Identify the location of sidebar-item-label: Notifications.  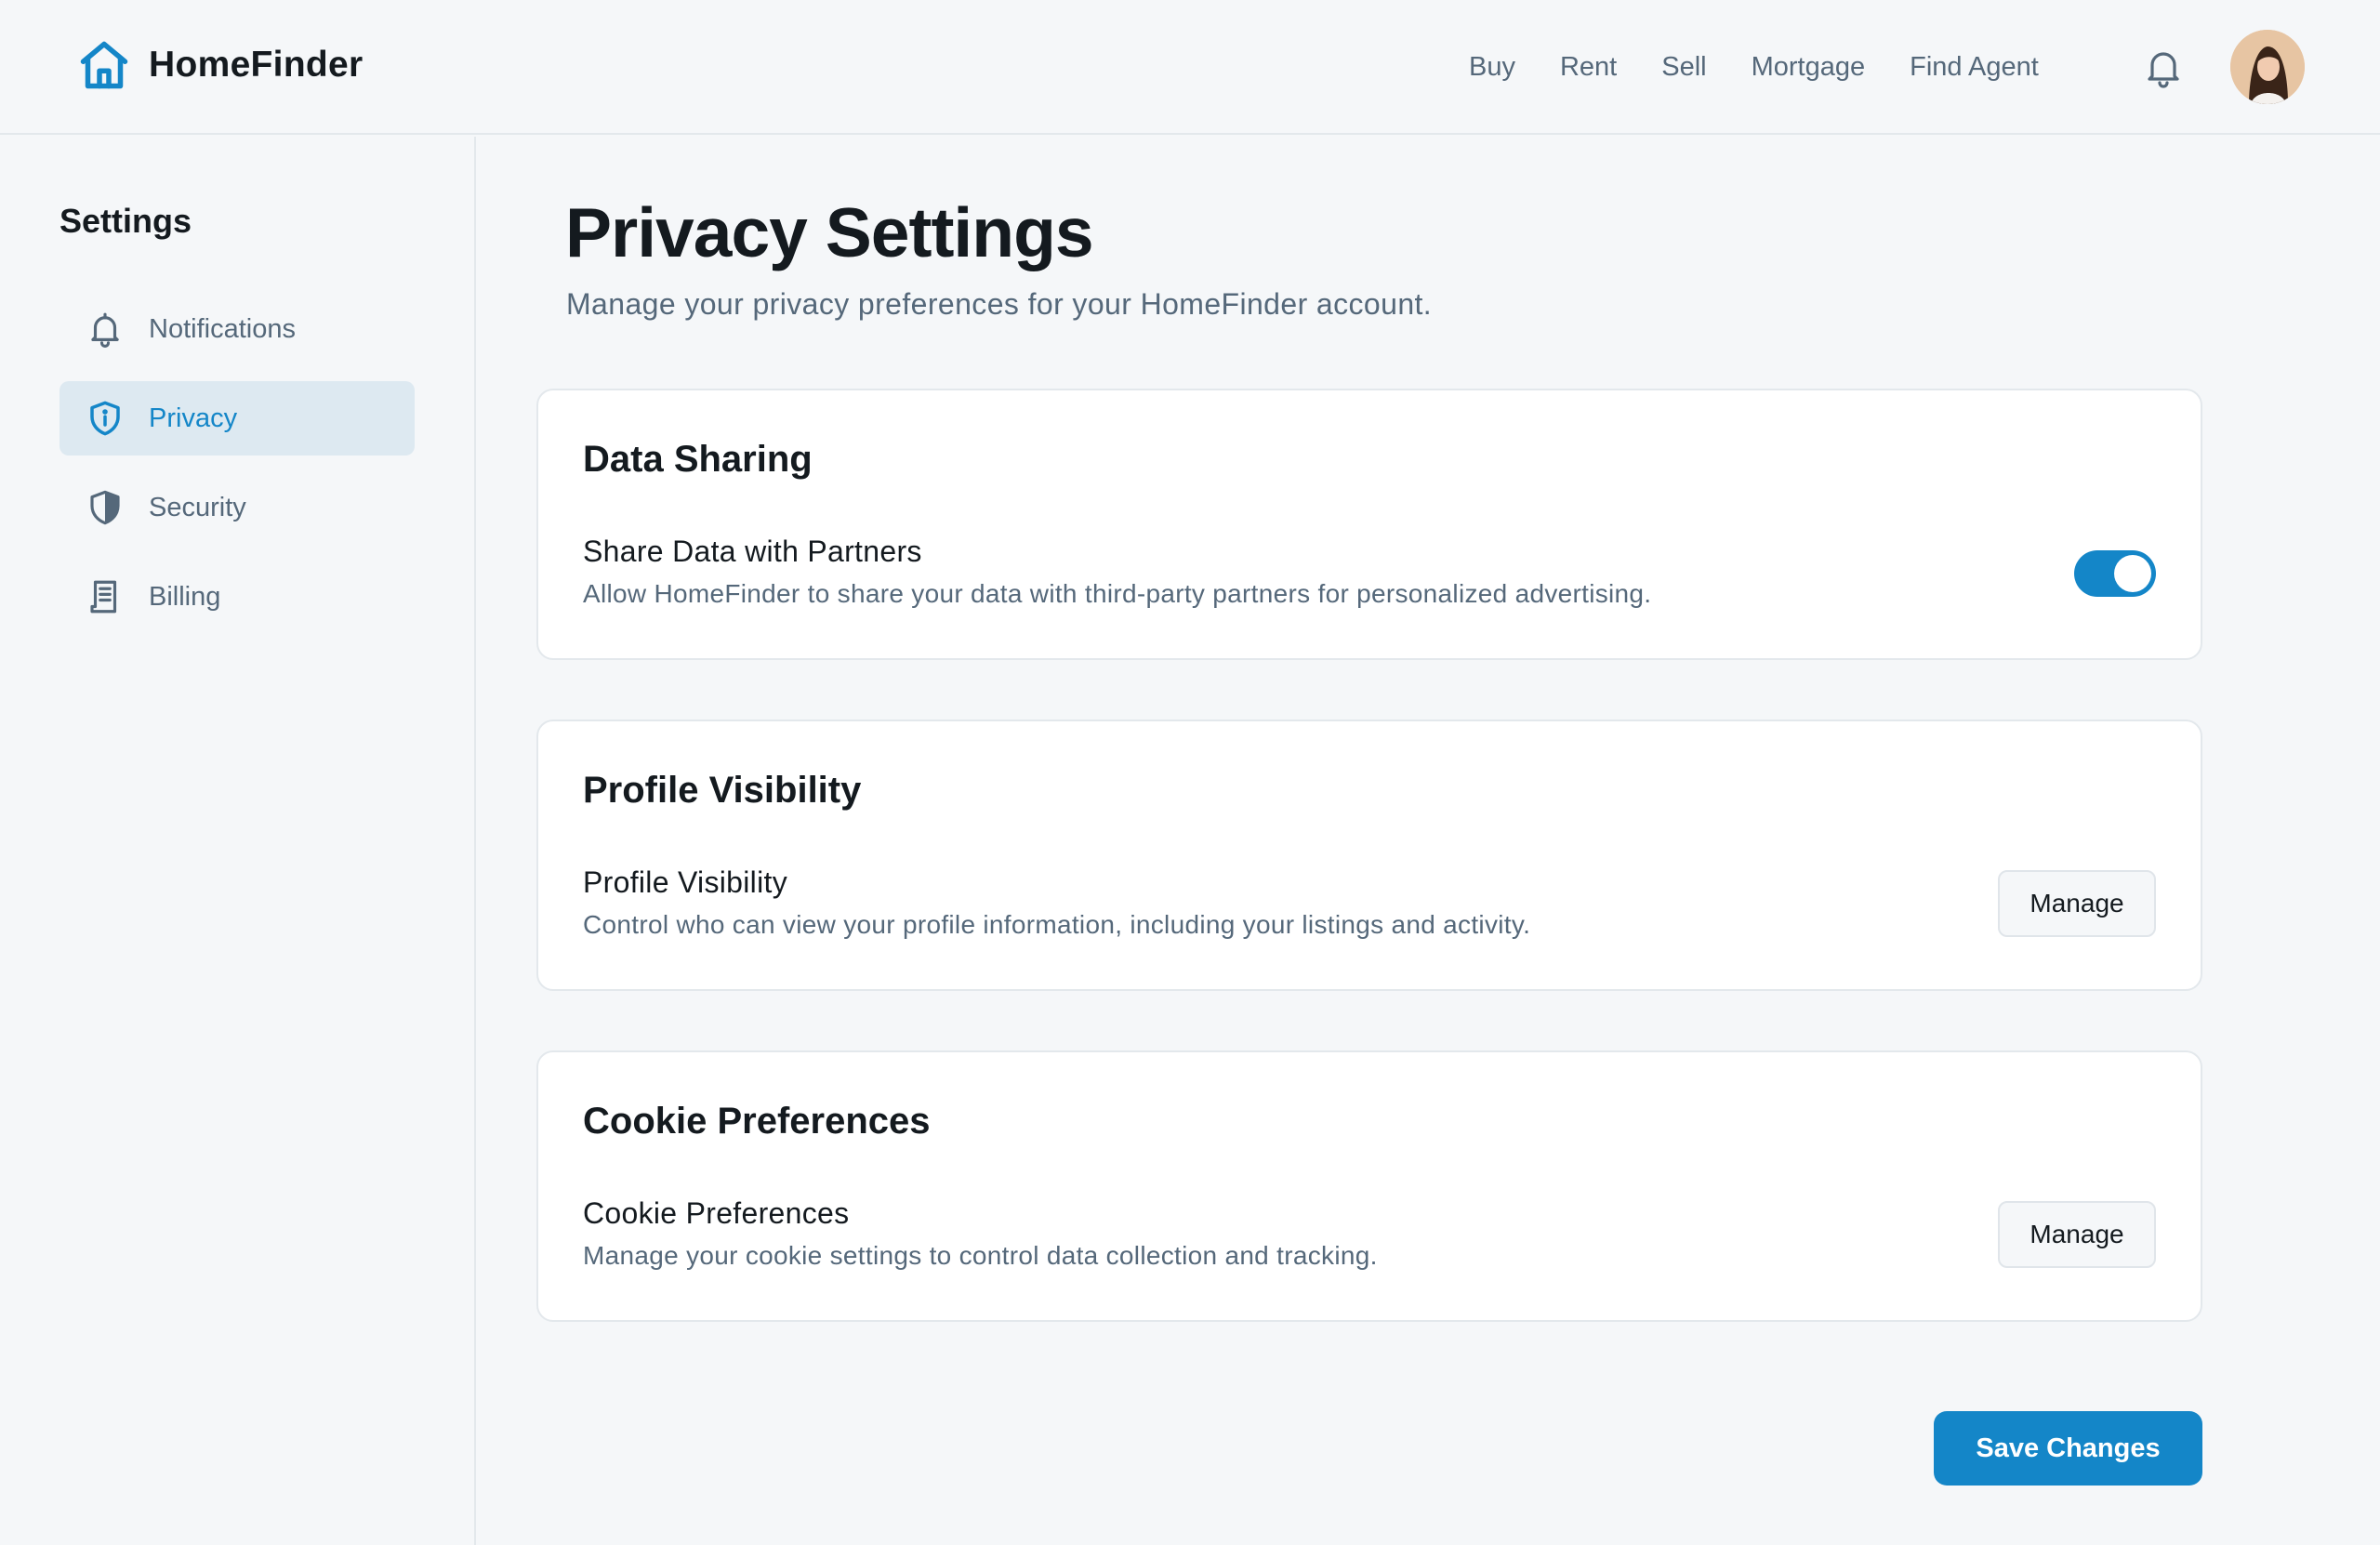
(222, 329).